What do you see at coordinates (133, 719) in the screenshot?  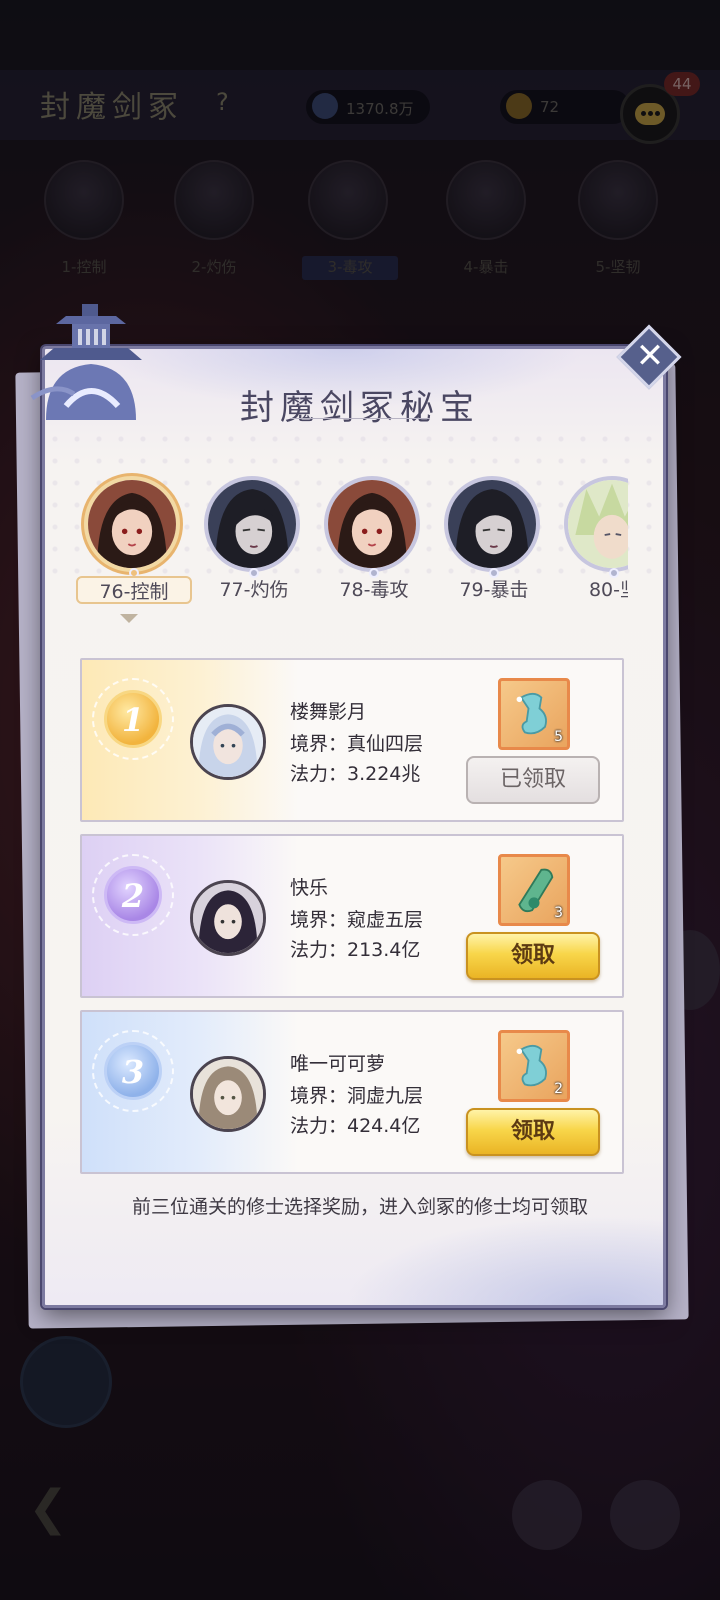 I see `rank-medal: 1` at bounding box center [133, 719].